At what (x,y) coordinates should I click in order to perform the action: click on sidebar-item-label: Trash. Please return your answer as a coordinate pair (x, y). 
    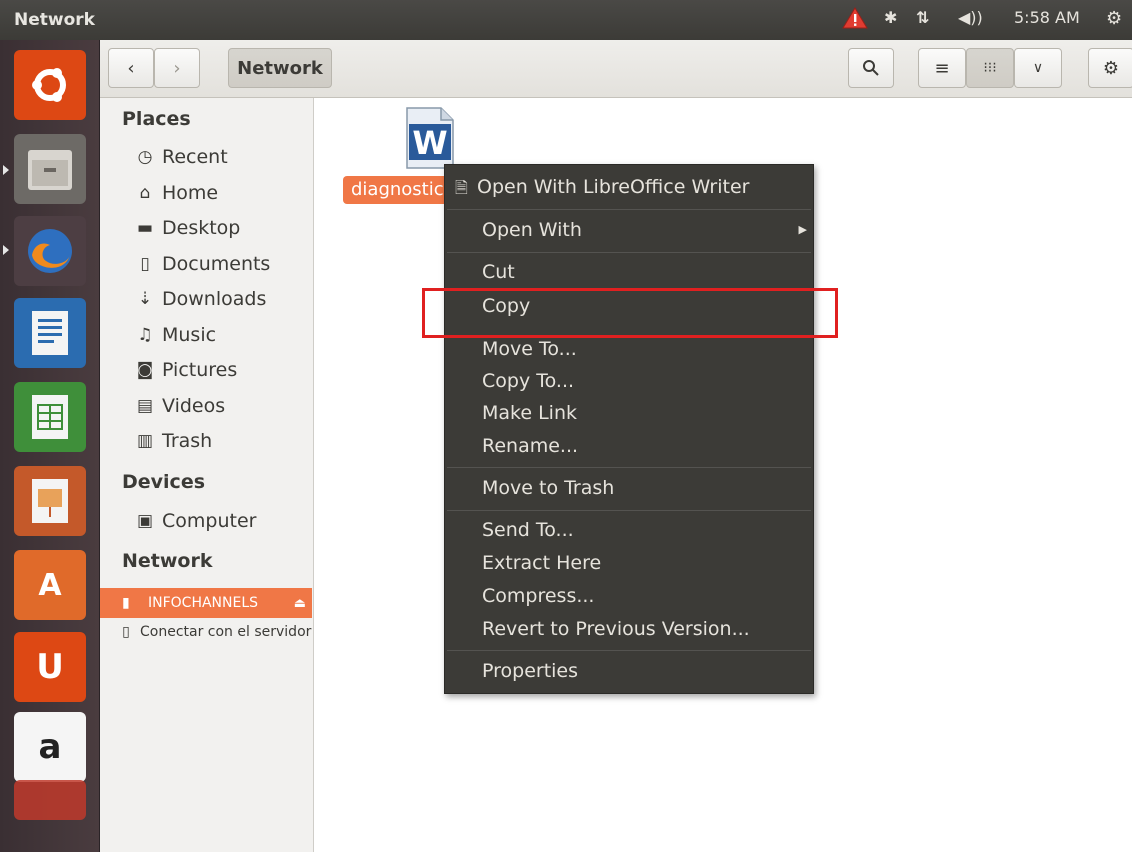
    Looking at the image, I should click on (187, 441).